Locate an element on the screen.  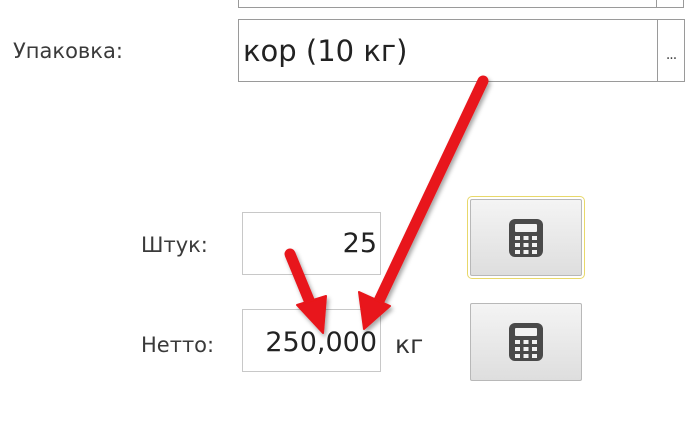
annotation-arrow-long is located at coordinates (430, 192).